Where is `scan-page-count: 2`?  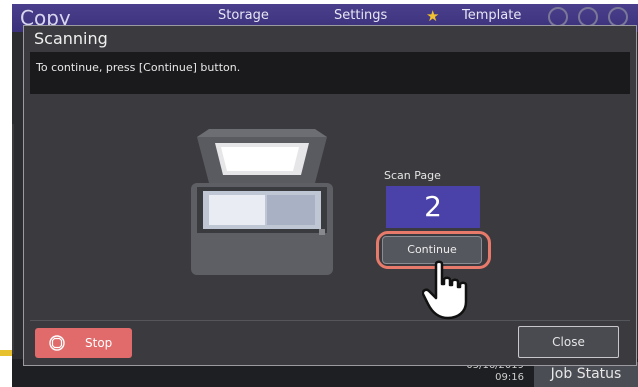
scan-page-count: 2 is located at coordinates (433, 207).